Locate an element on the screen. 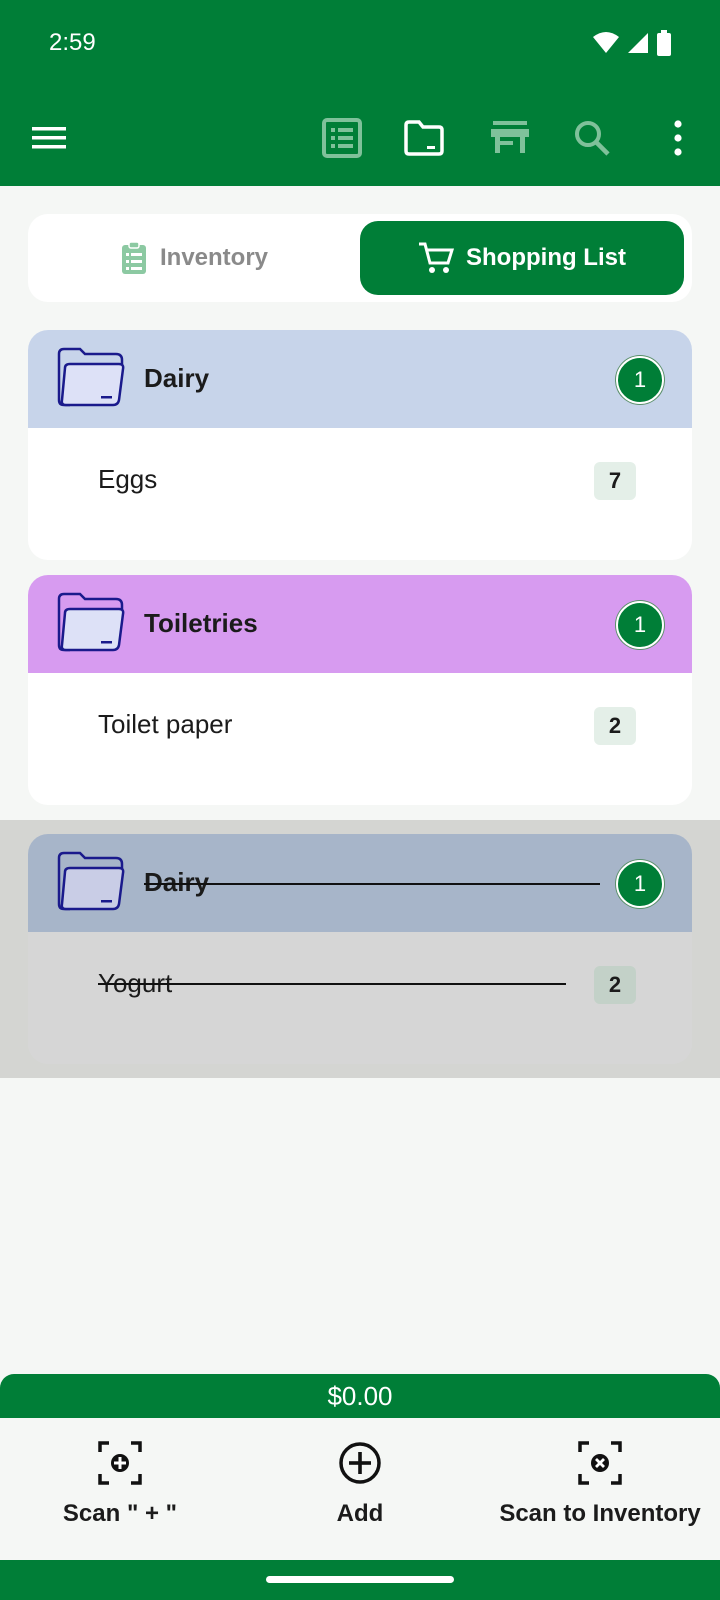 The height and width of the screenshot is (1600, 720). app-bar is located at coordinates (360, 138).